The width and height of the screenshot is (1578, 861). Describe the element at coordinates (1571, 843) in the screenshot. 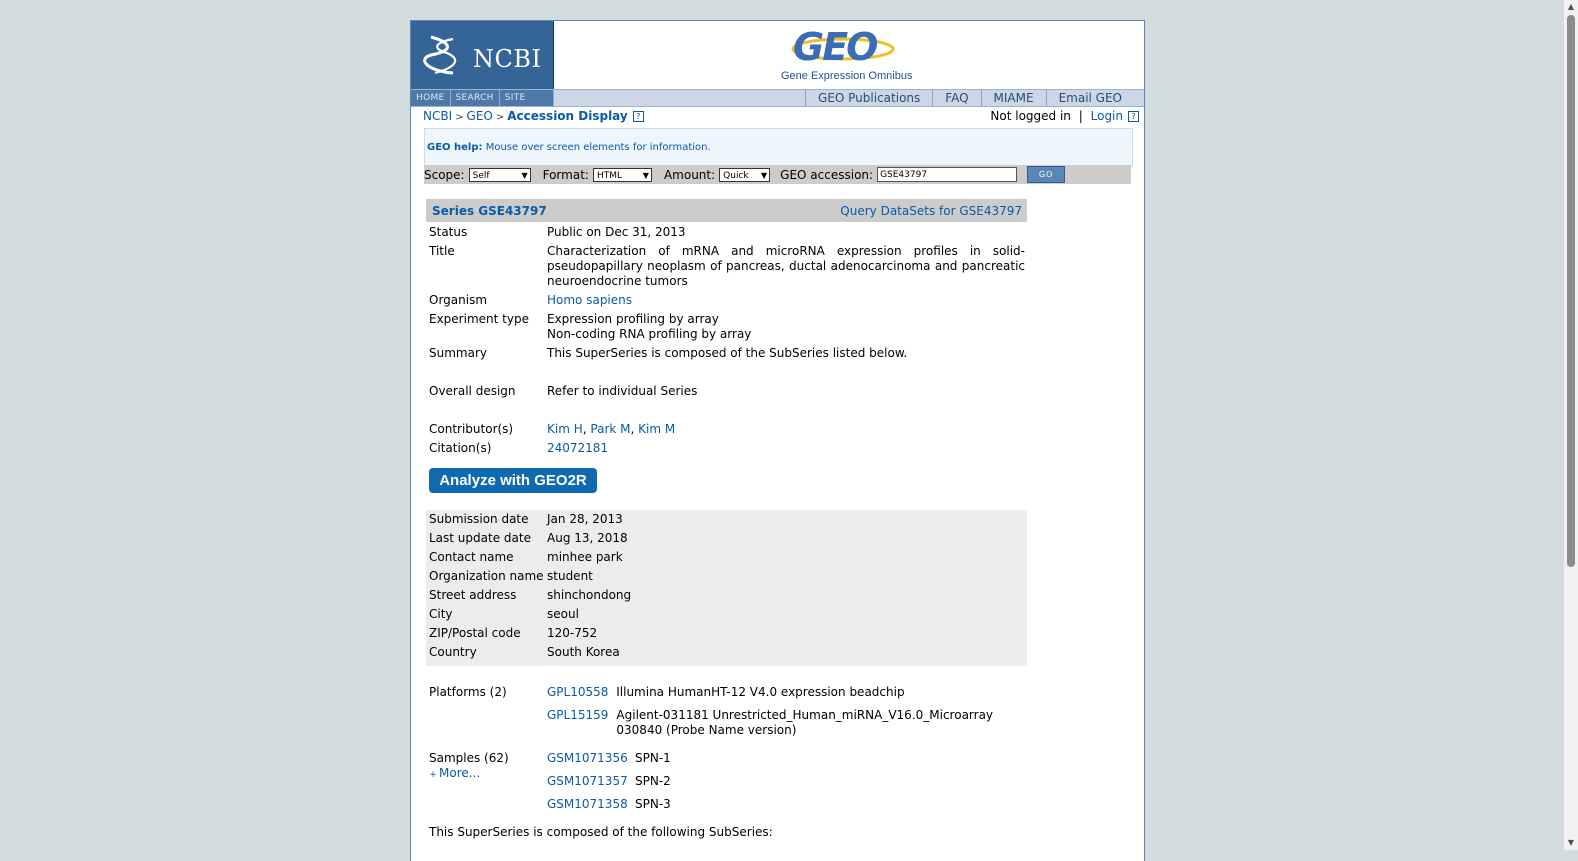

I see `scroll-down-arrow-icon: ▼` at that location.